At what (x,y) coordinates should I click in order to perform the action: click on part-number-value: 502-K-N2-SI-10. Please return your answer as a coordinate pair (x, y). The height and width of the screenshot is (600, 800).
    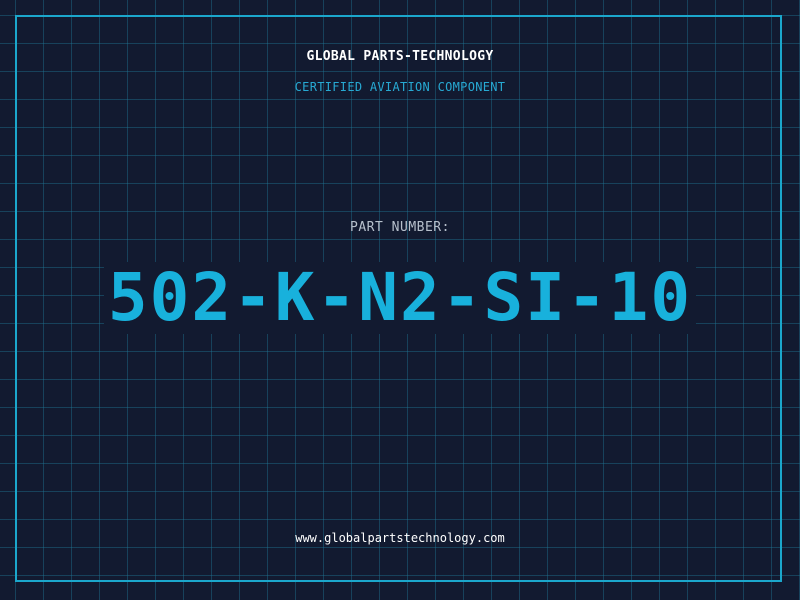
    Looking at the image, I should click on (400, 298).